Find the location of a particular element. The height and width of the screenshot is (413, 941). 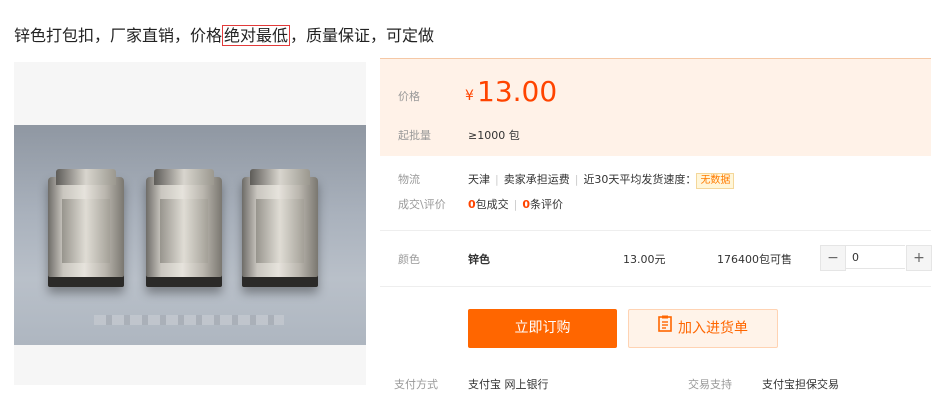

payment-value: 支付宝 网上银行 is located at coordinates (508, 384).